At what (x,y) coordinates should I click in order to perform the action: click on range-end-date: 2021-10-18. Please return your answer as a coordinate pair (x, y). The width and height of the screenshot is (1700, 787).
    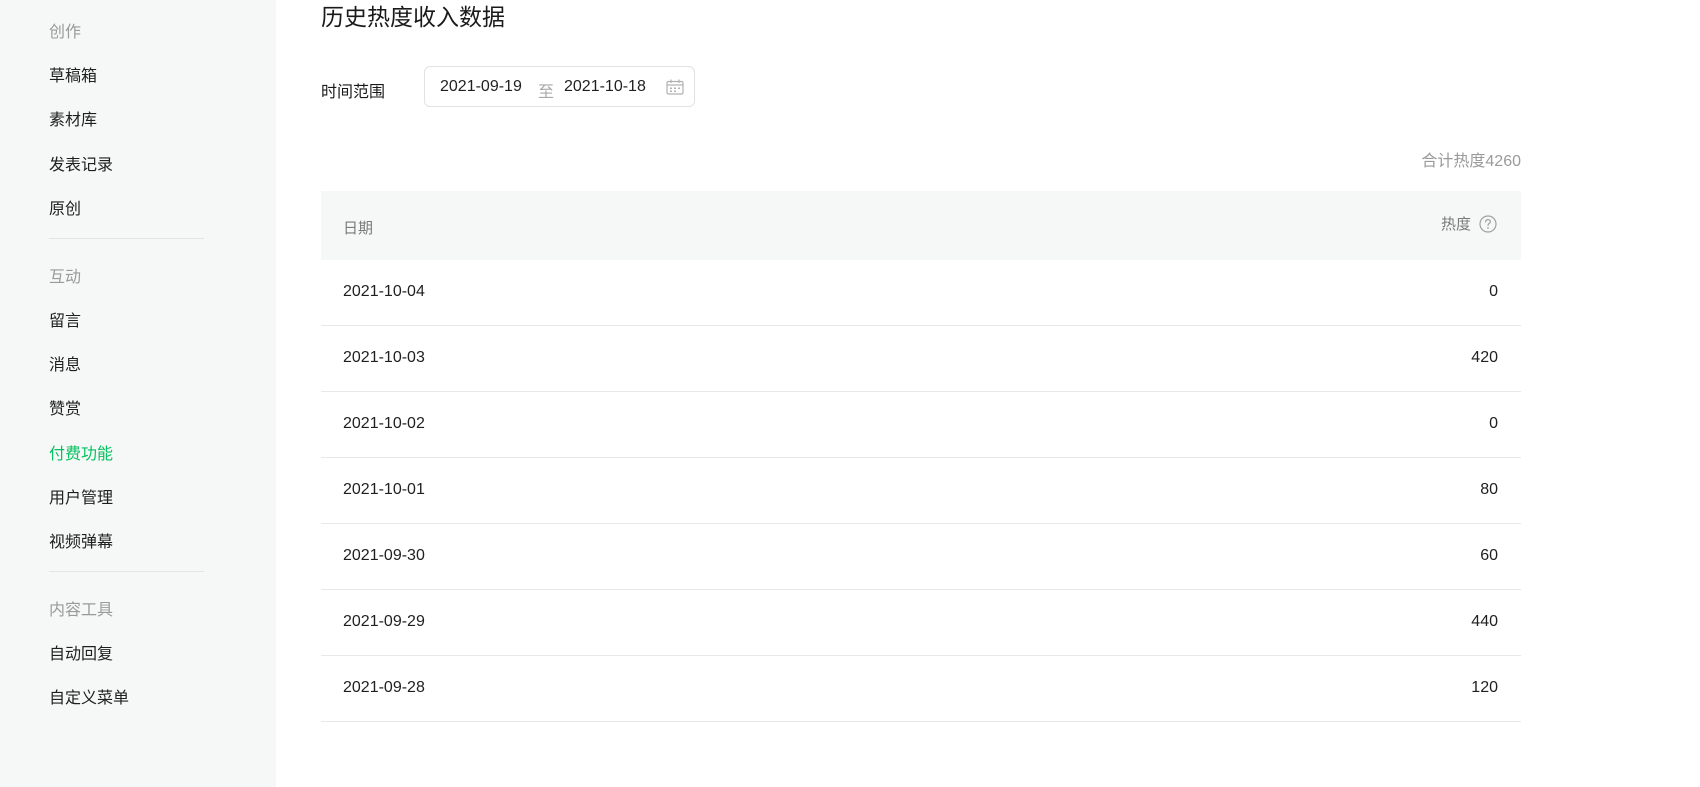
    Looking at the image, I should click on (605, 87).